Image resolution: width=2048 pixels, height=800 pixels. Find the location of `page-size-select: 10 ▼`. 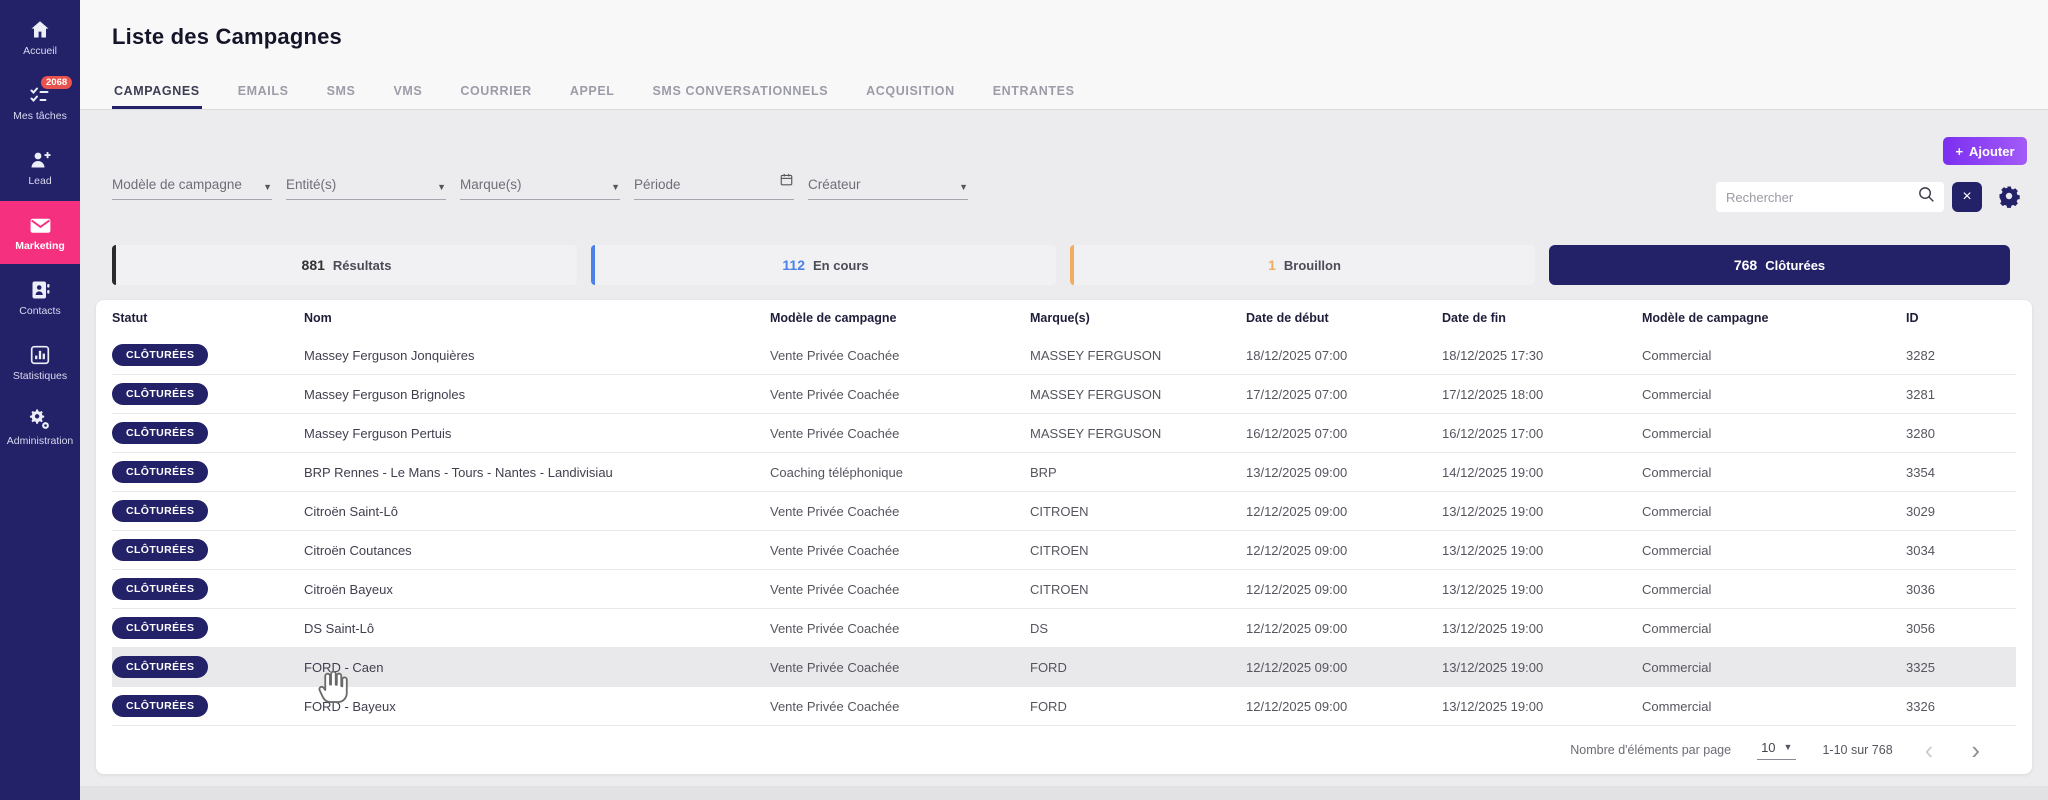

page-size-select: 10 ▼ is located at coordinates (1777, 750).